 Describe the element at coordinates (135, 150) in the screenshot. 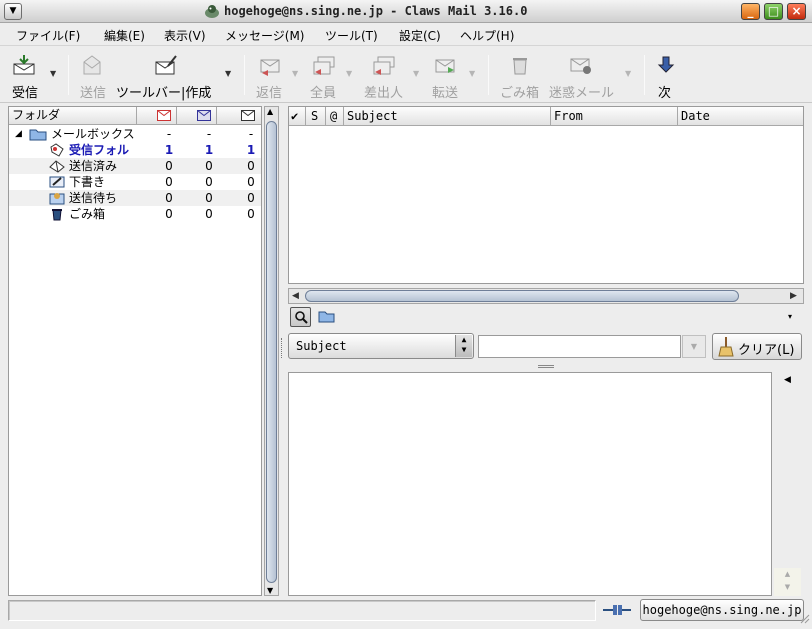

I see `folder-row-inbox: 受信フォル 1 1 1` at that location.